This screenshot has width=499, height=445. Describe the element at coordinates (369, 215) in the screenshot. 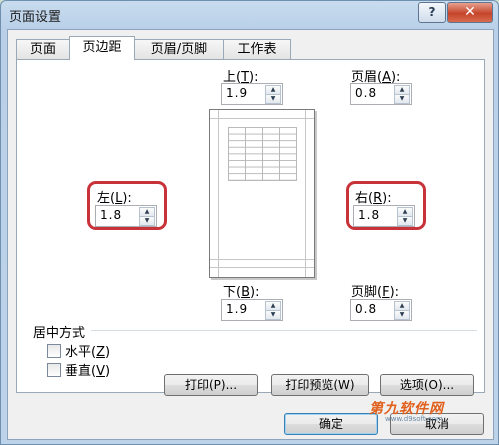

I see `right-margin-value: 1.8` at that location.